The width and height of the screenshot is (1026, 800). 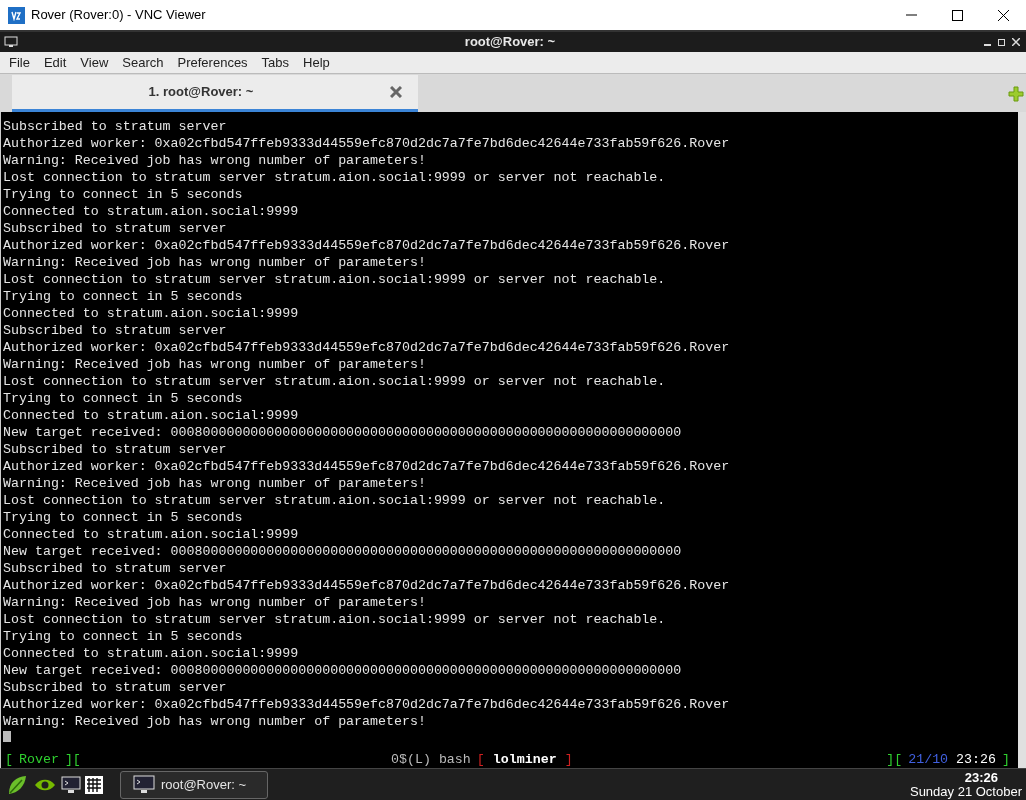 I want to click on close-tab-icon, so click(x=396, y=92).